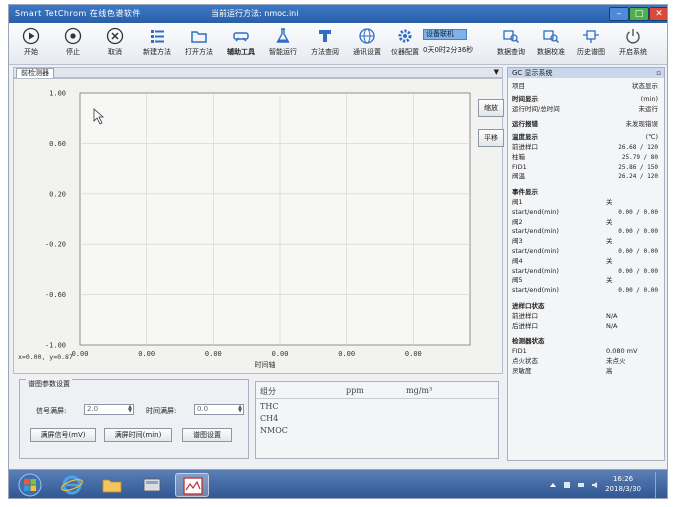  Describe the element at coordinates (157, 36) in the screenshot. I see `new-method-icon` at that location.